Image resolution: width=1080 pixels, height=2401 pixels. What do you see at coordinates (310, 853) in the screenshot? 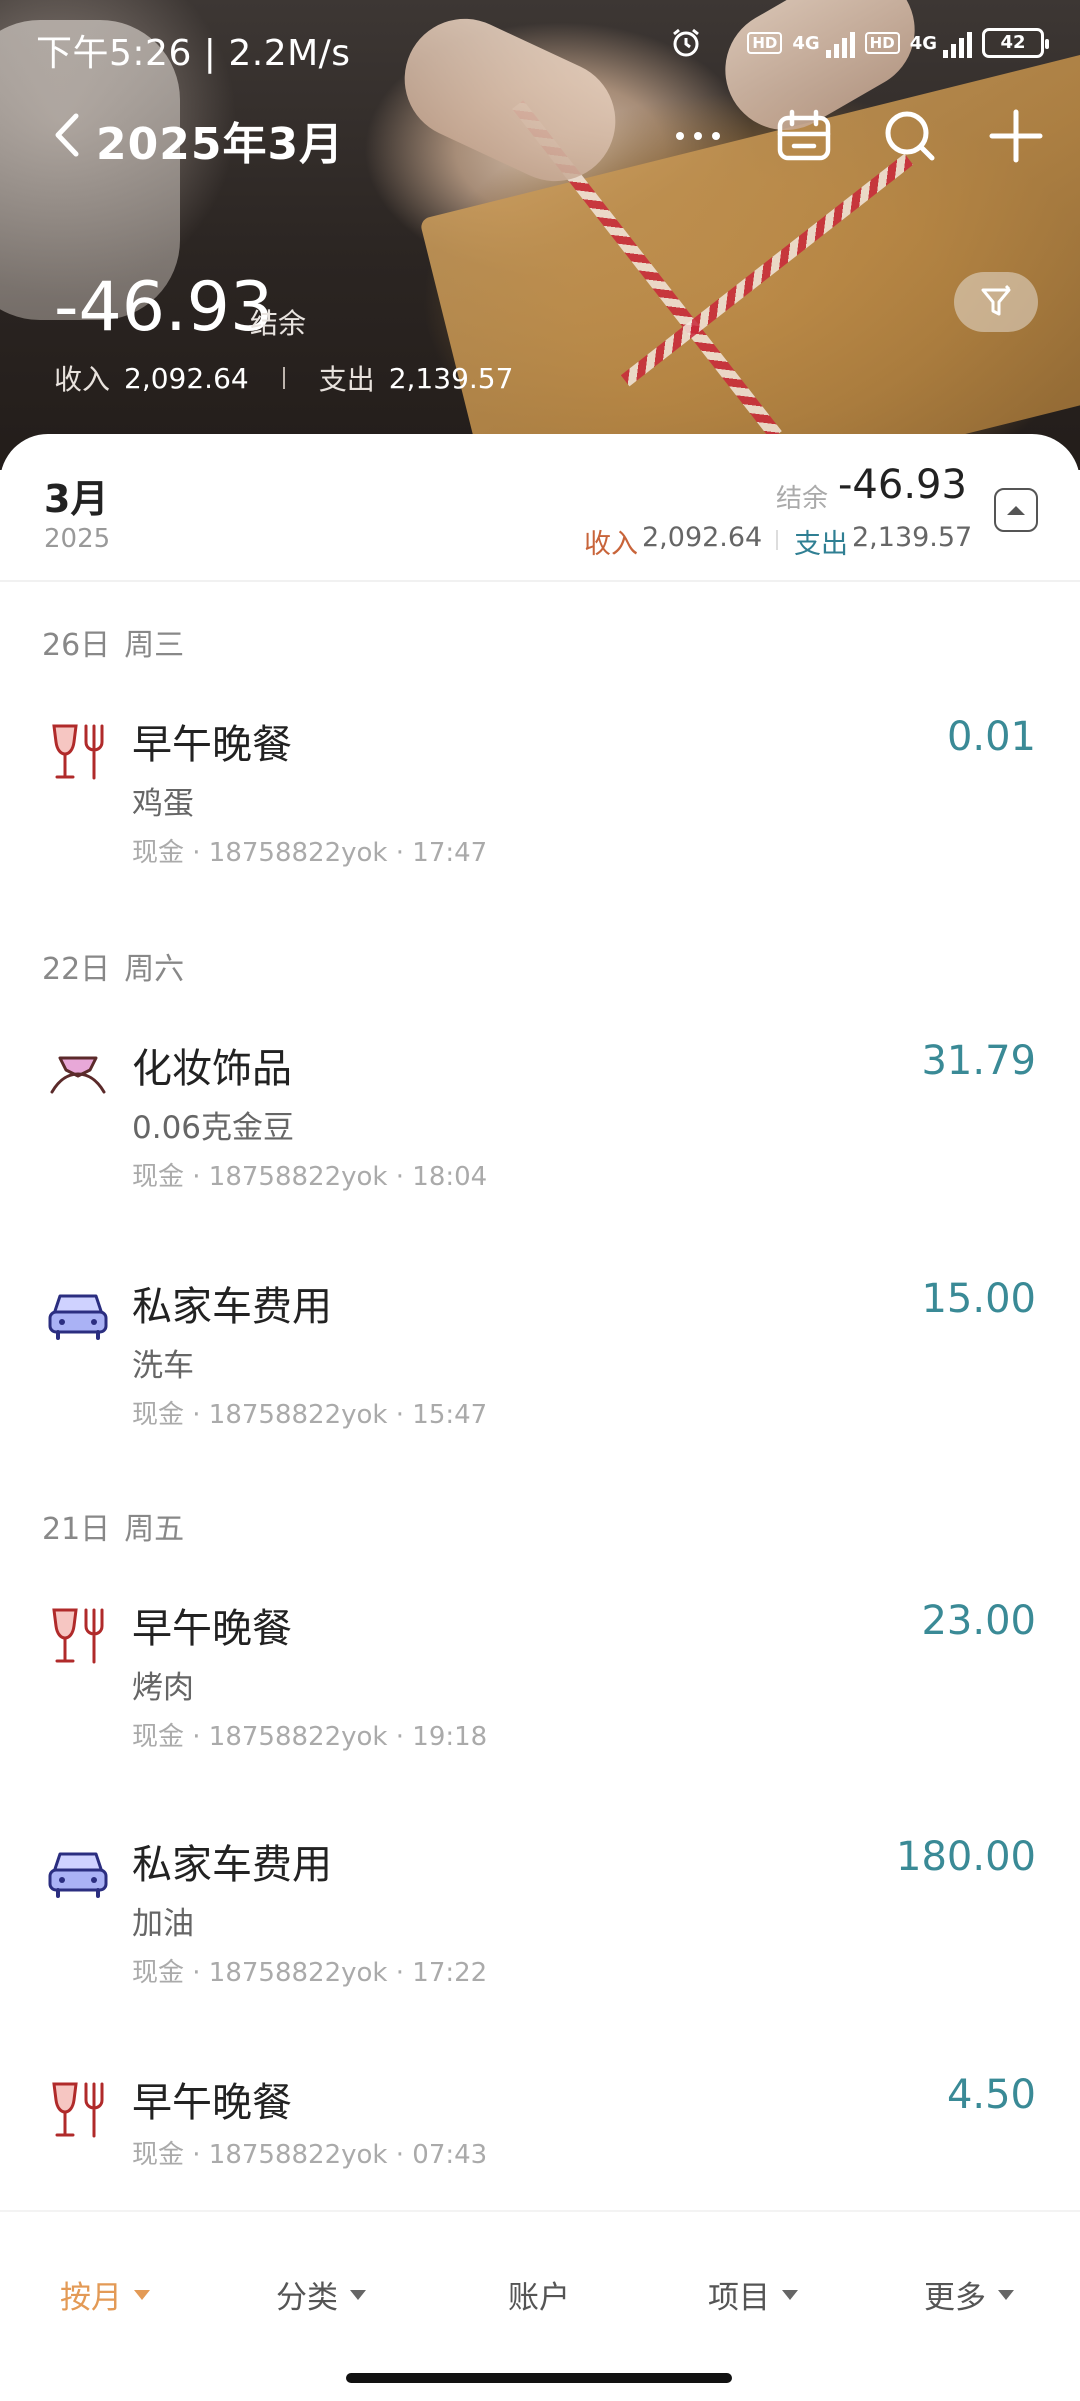
I see `transaction-meta: 现金 · 18758822yok · 17:47` at bounding box center [310, 853].